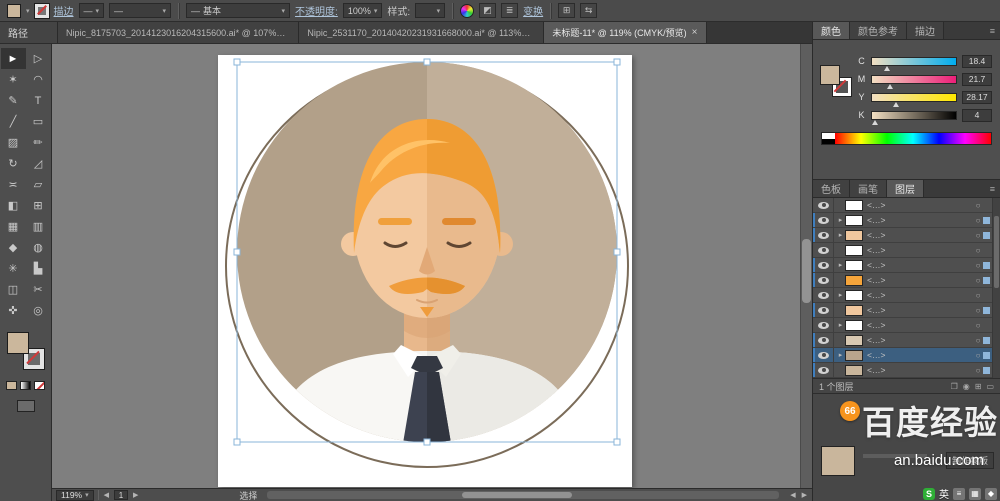 The image size is (1000, 501). What do you see at coordinates (913, 138) in the screenshot?
I see `spectrum-gradient` at bounding box center [913, 138].